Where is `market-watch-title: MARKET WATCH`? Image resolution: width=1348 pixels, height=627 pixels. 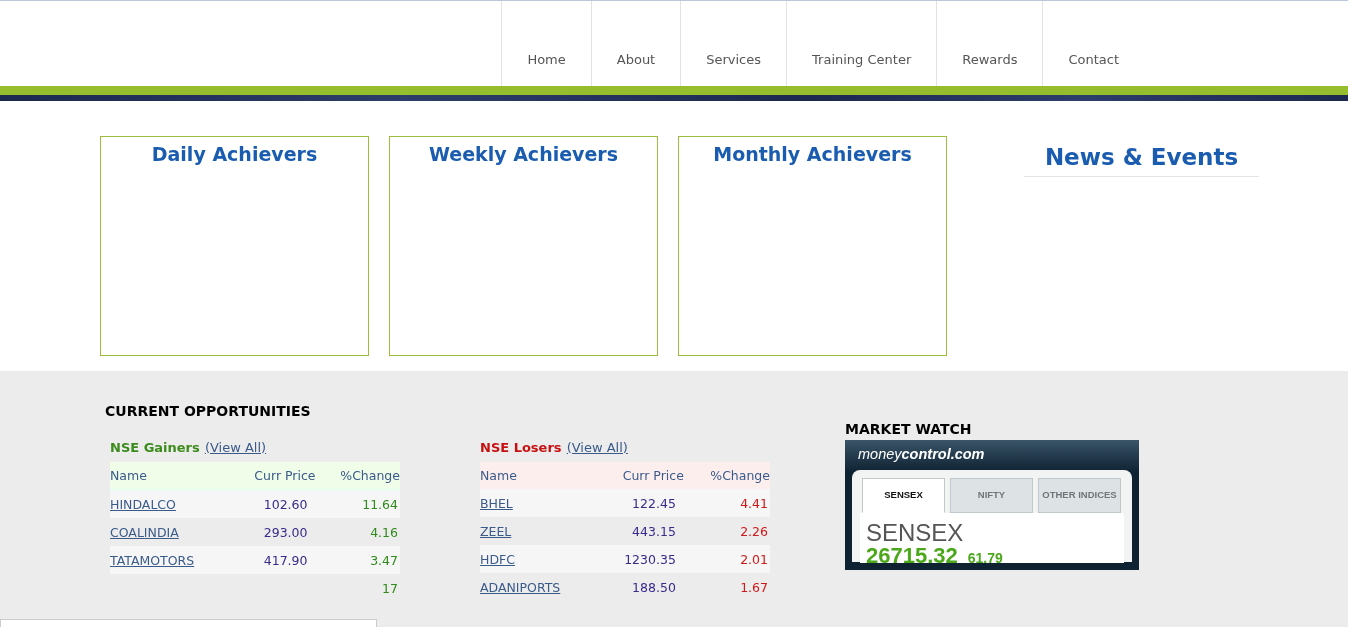 market-watch-title: MARKET WATCH is located at coordinates (909, 429).